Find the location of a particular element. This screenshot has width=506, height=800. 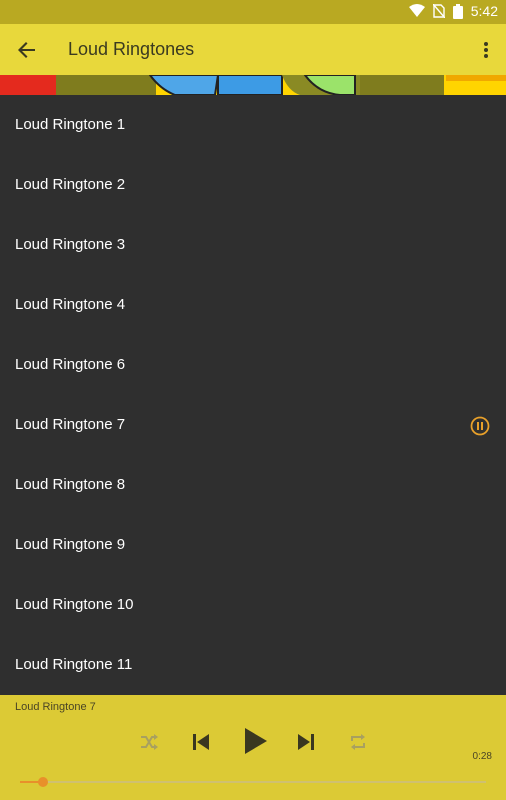

list-item: Loud Ringtone 9 is located at coordinates (253, 545).